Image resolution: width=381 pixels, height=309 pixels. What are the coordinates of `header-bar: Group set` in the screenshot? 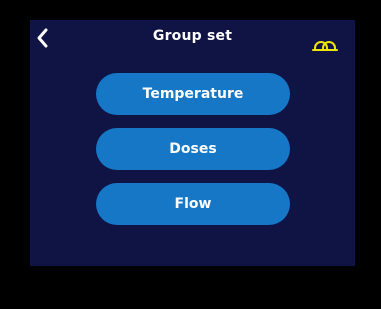 It's located at (192, 40).